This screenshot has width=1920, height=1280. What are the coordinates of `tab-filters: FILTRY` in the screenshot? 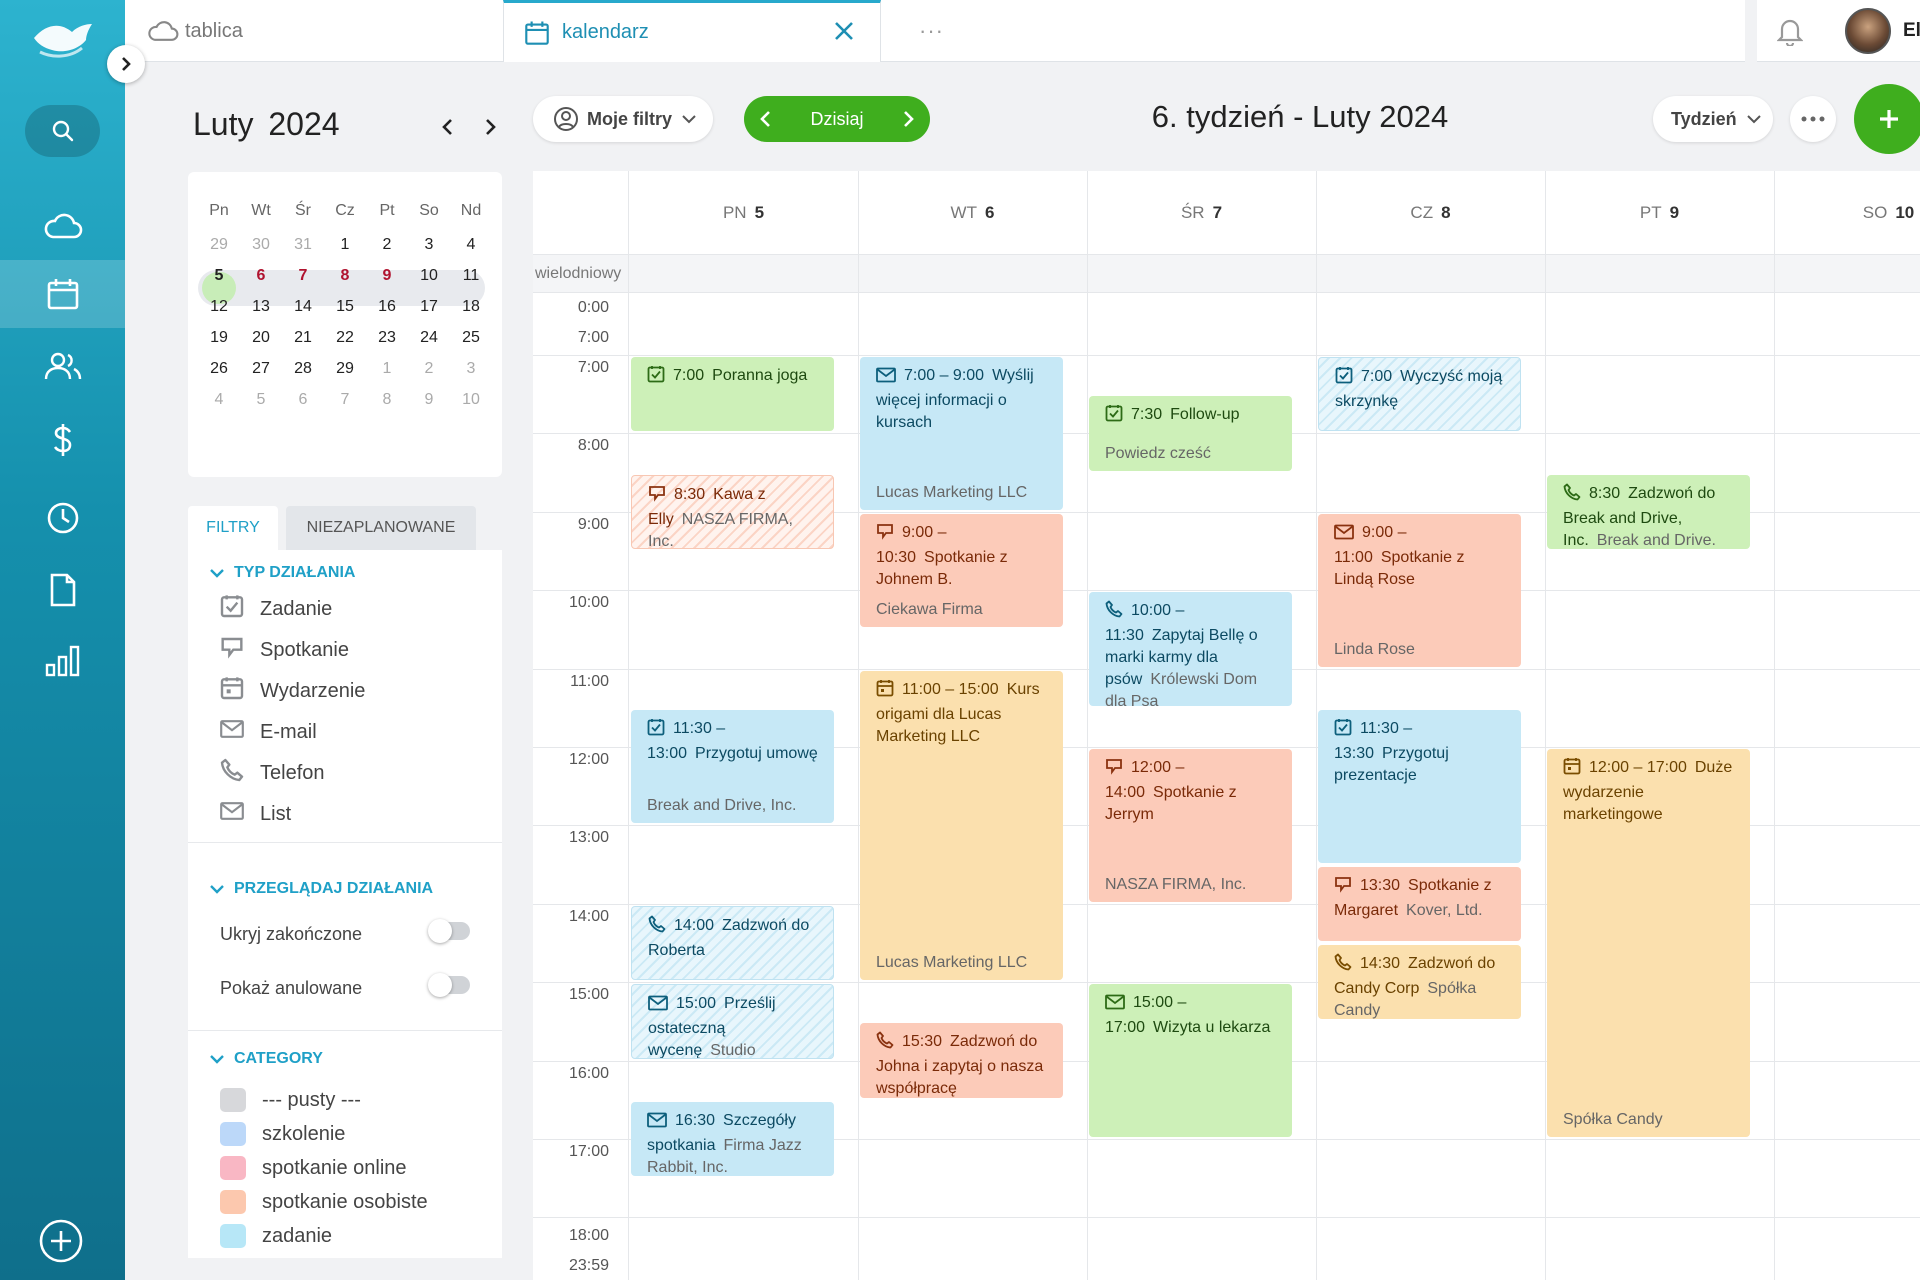 It's located at (233, 528).